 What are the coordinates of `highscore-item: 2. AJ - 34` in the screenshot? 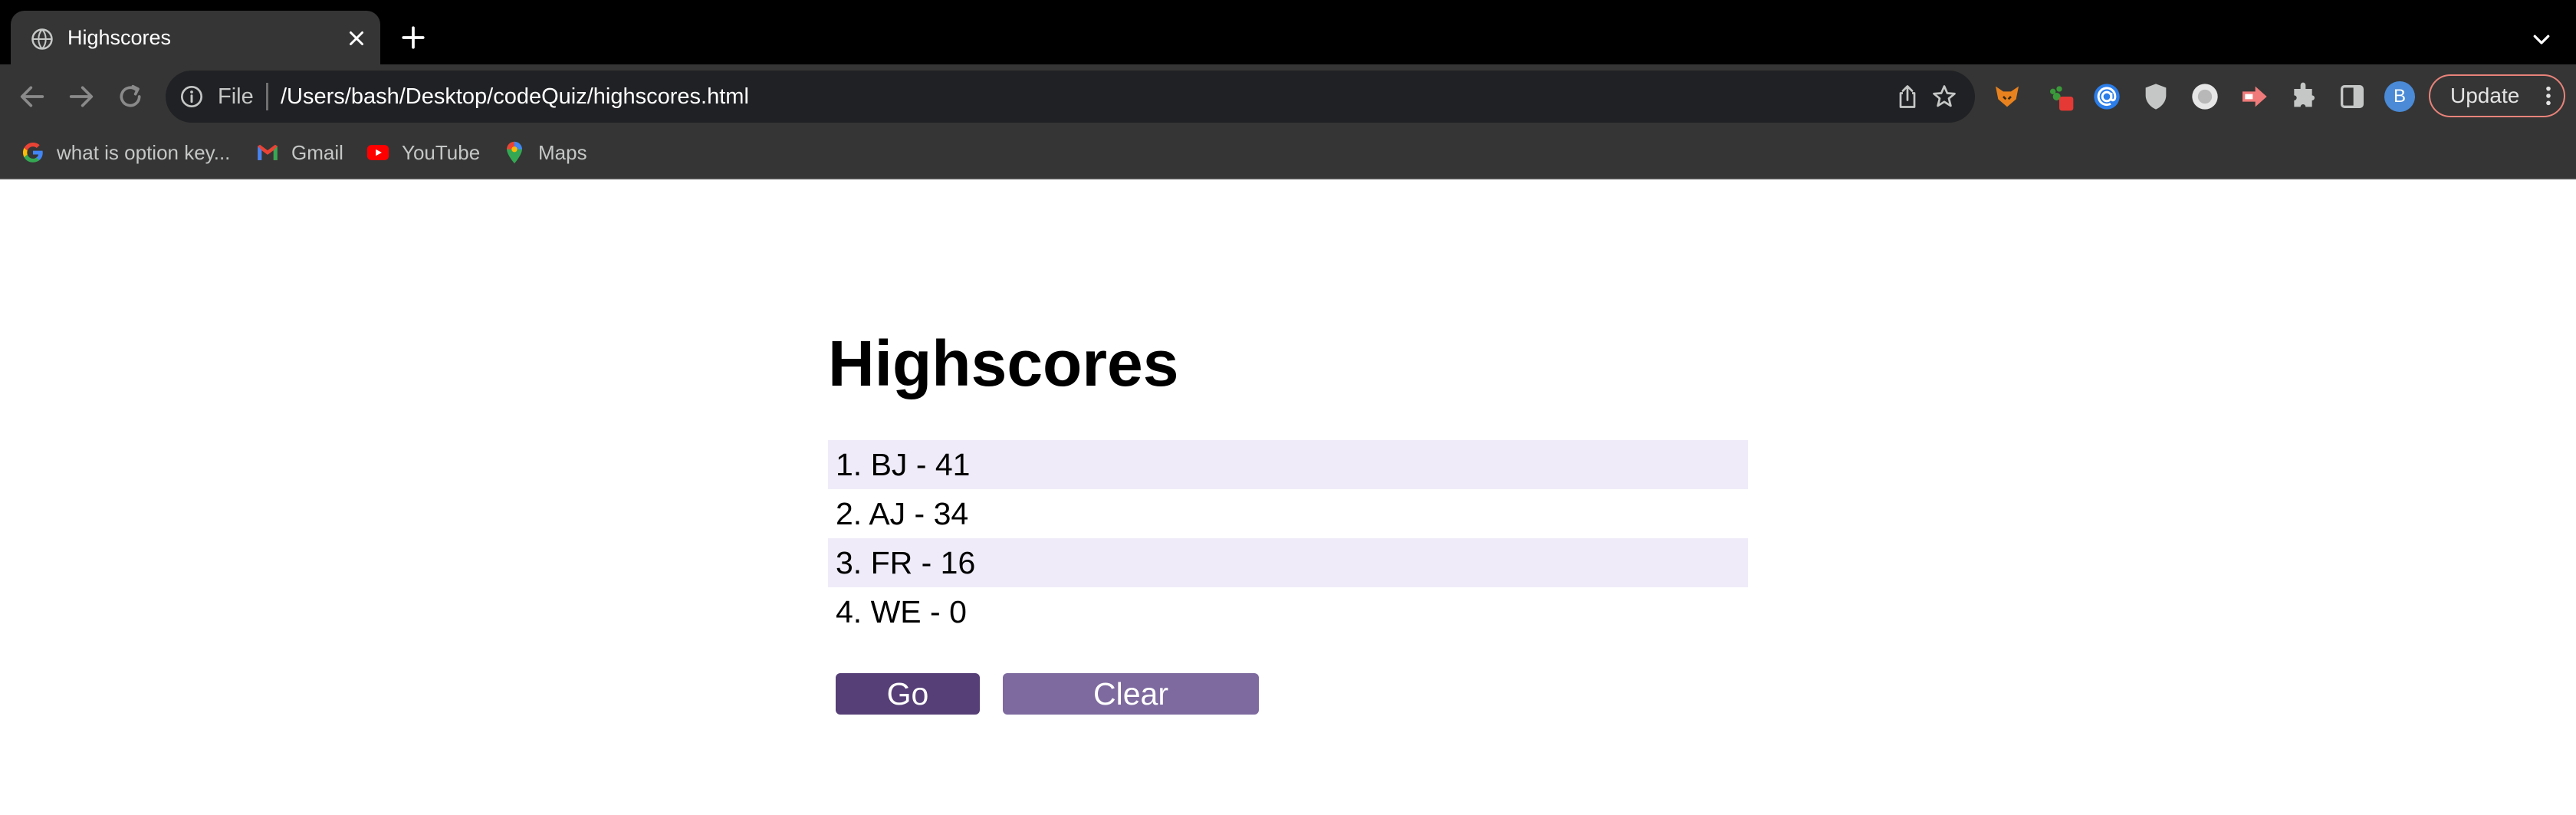 It's located at (902, 513).